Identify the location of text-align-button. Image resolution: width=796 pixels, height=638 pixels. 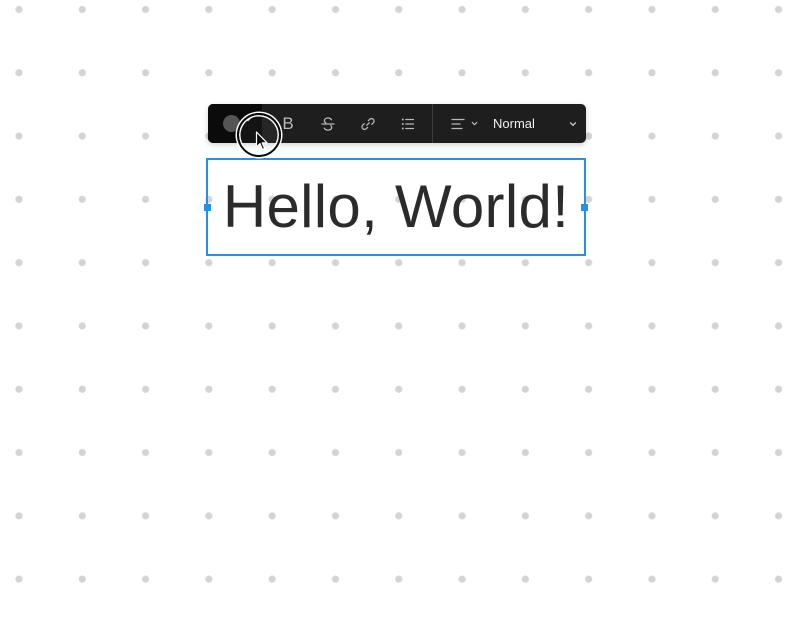
(464, 123).